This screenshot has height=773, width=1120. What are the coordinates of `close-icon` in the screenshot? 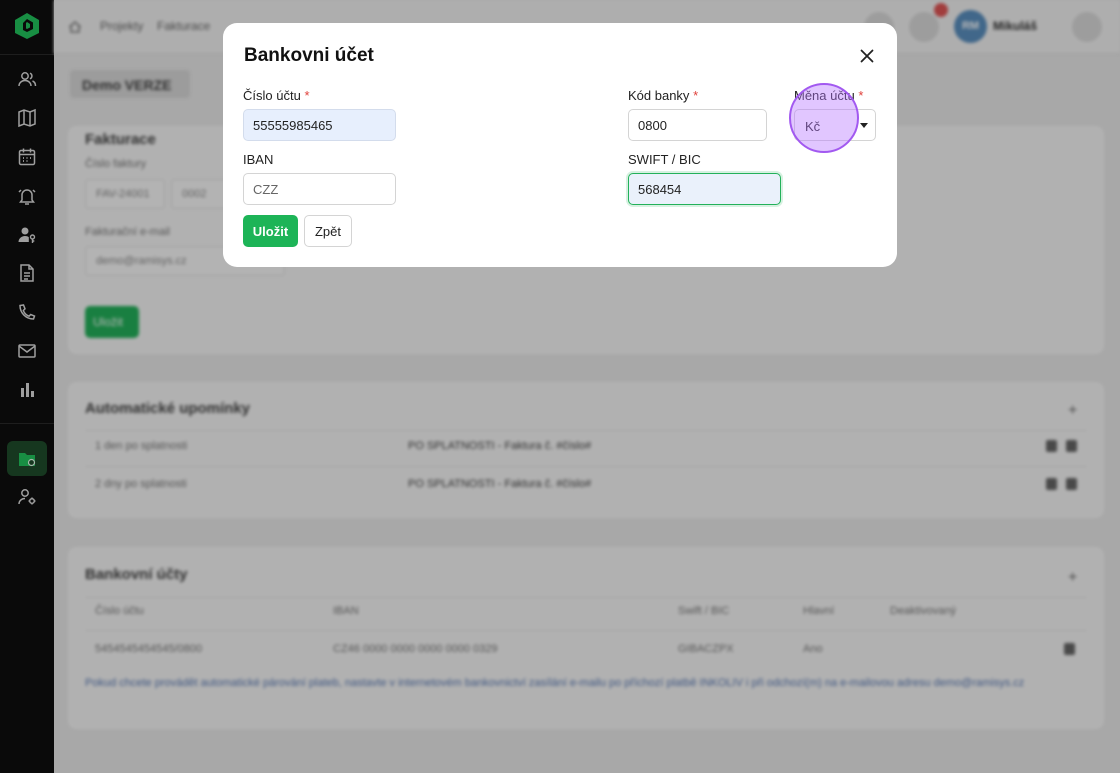 It's located at (867, 56).